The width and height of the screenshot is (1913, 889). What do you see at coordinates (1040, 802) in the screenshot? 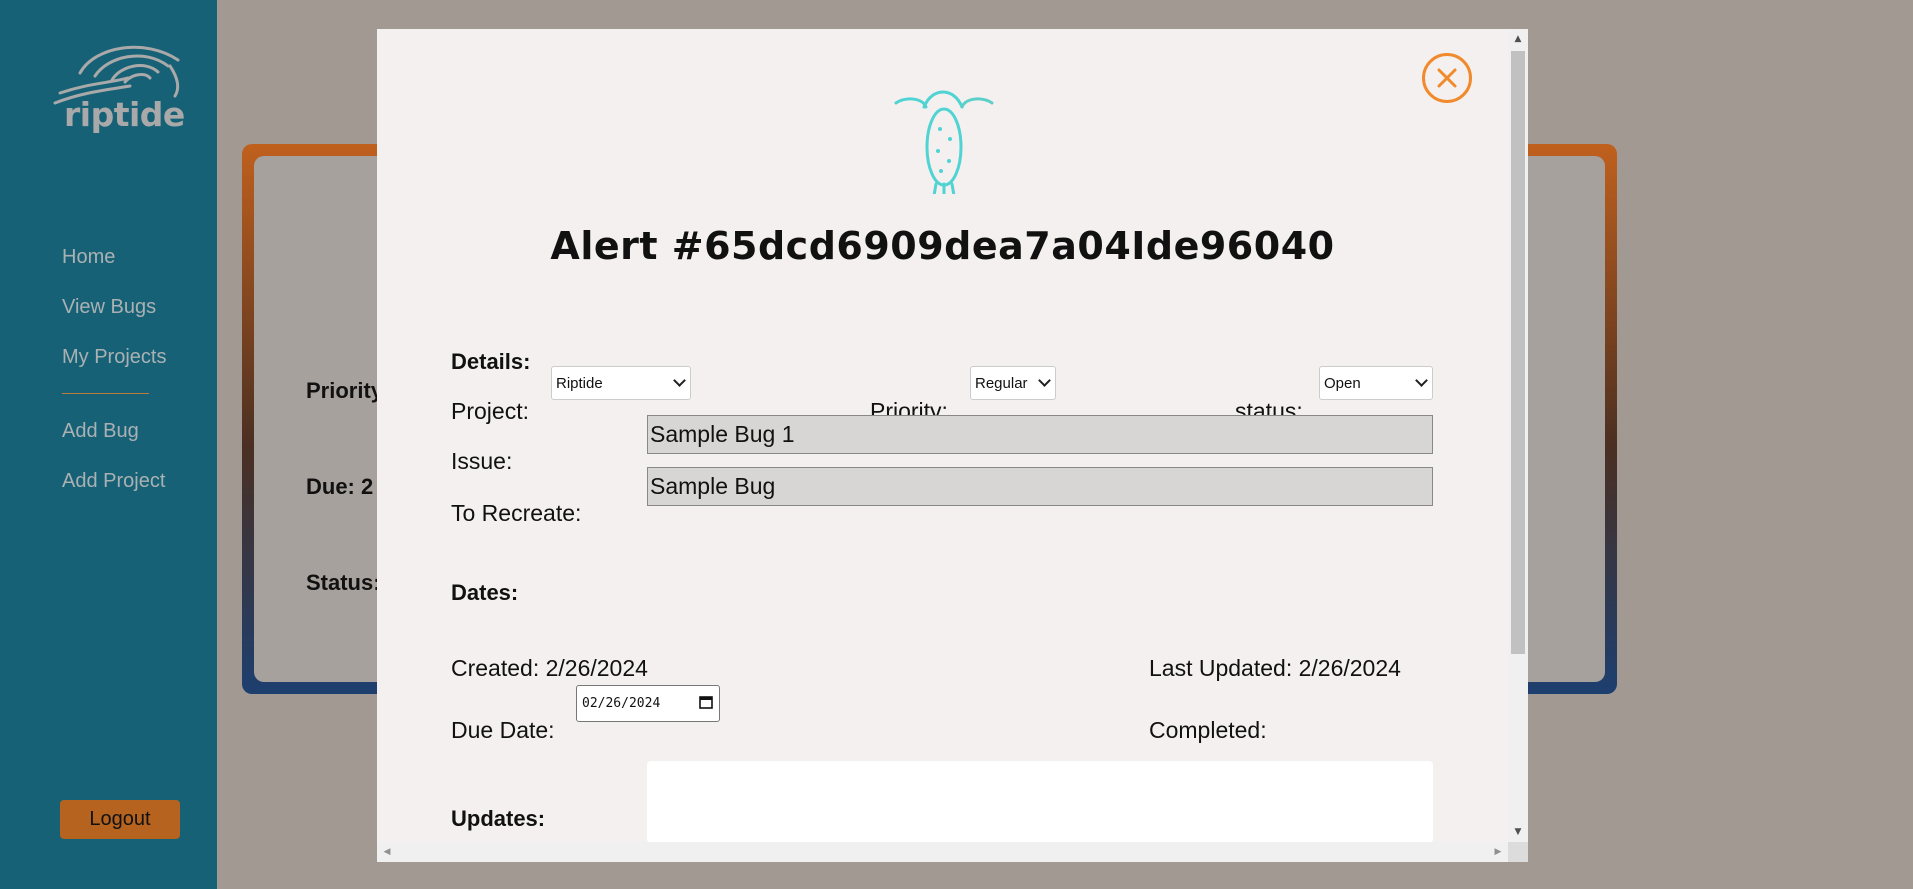
I see `updates-box` at bounding box center [1040, 802].